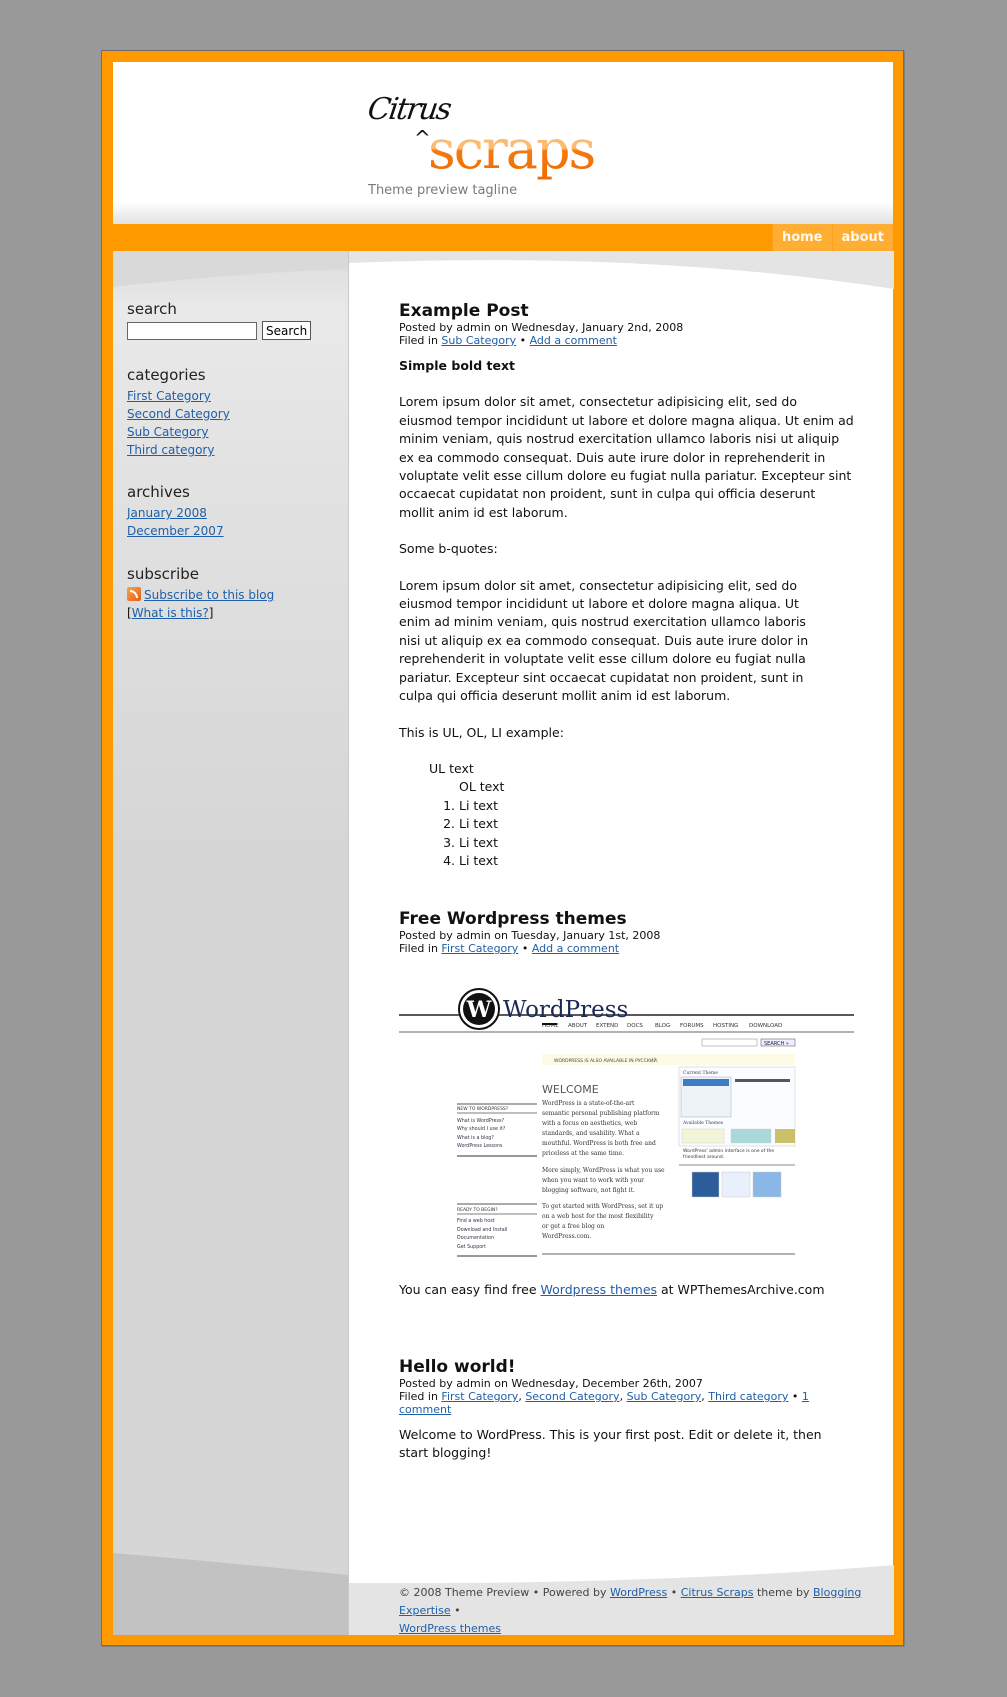 This screenshot has height=1697, width=1007. I want to click on svg-text: Documentation, so click(475, 1238).